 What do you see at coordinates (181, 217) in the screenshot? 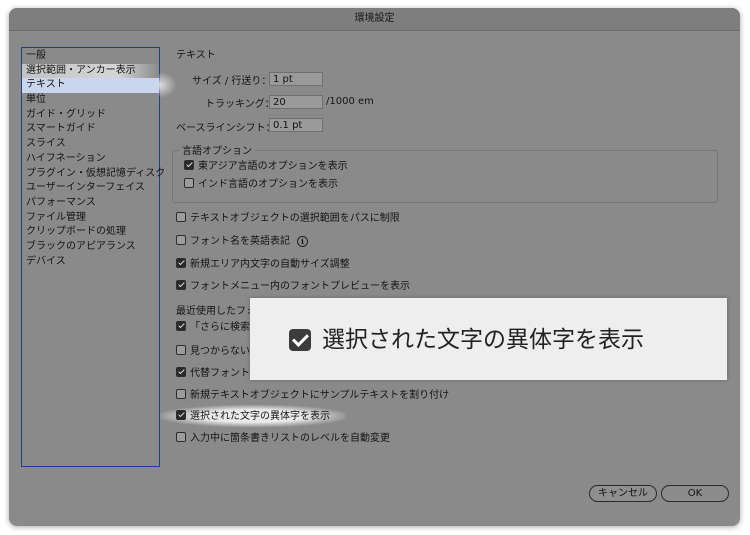
I see `restrict-selection-checkbox` at bounding box center [181, 217].